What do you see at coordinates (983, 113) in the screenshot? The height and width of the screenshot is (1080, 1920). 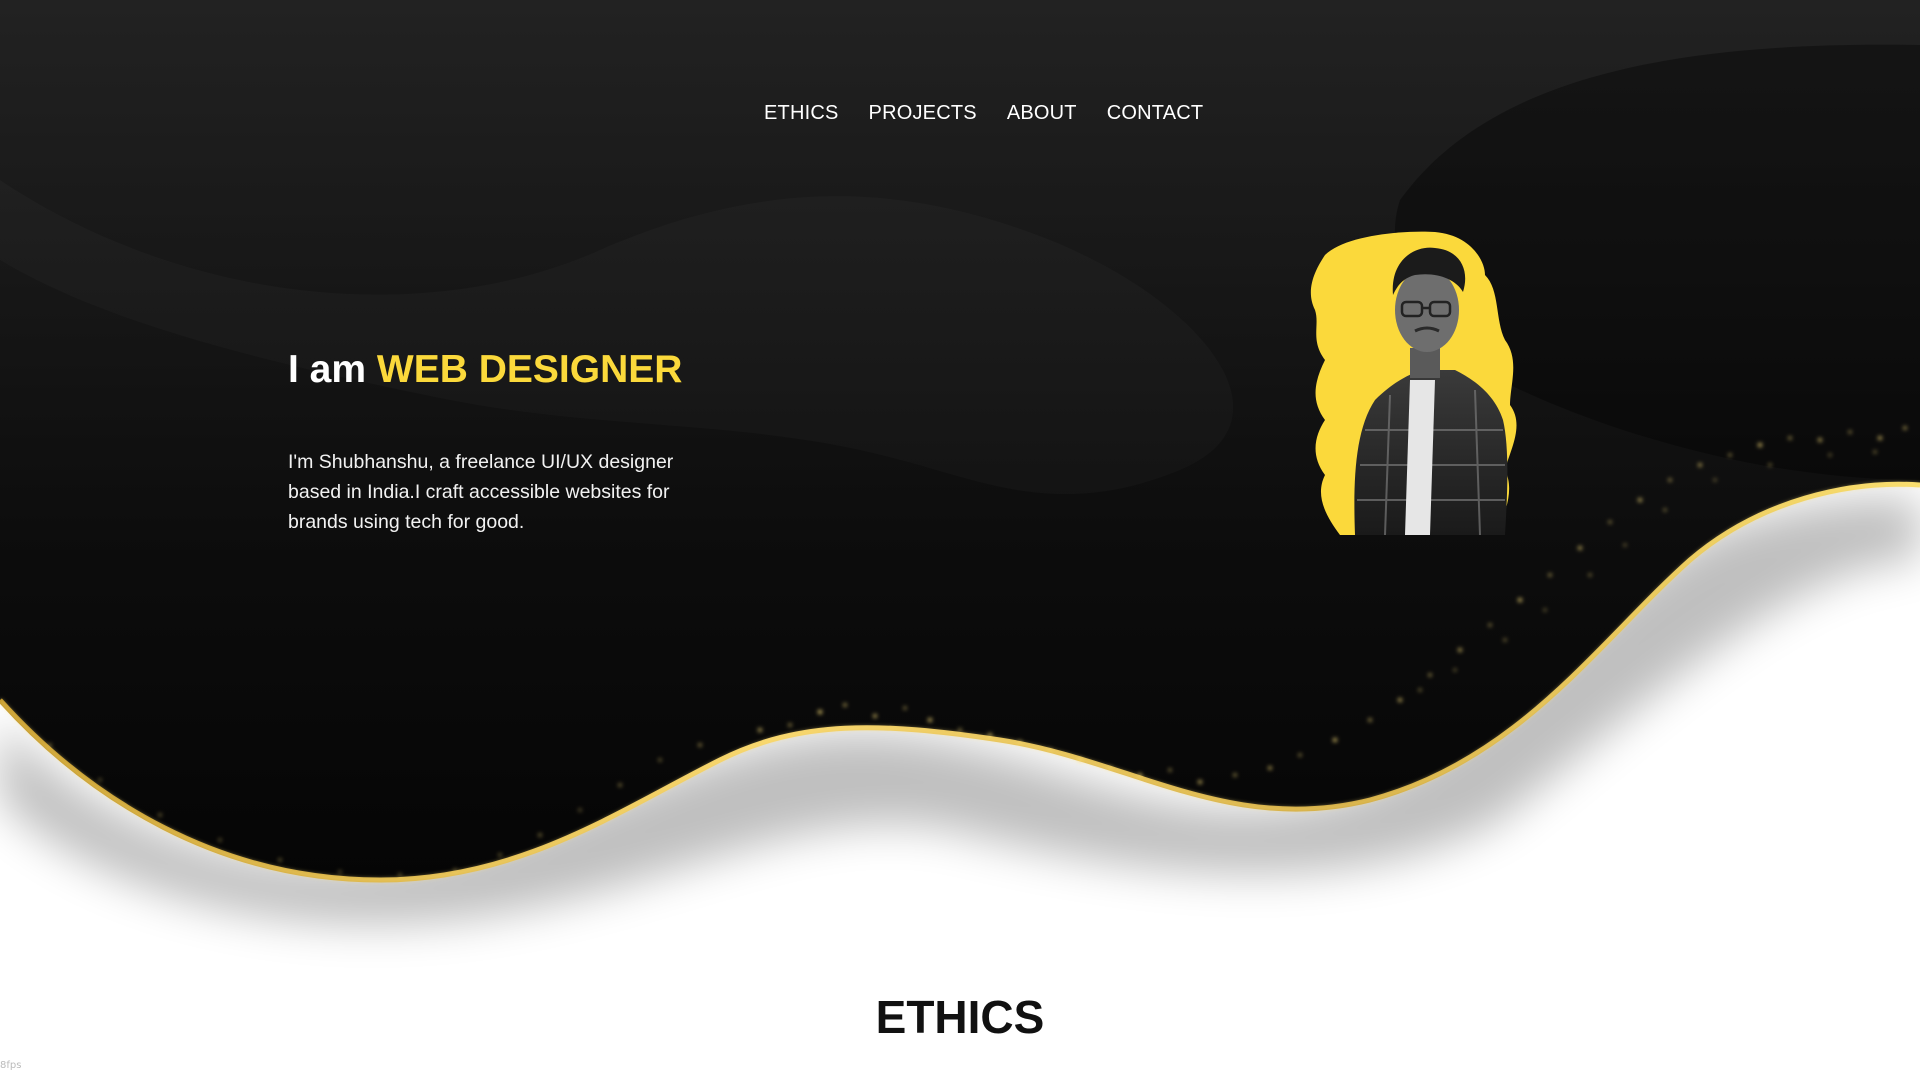 I see `nav-links: ETHICS PROJECTS ABOUT CONTACT` at bounding box center [983, 113].